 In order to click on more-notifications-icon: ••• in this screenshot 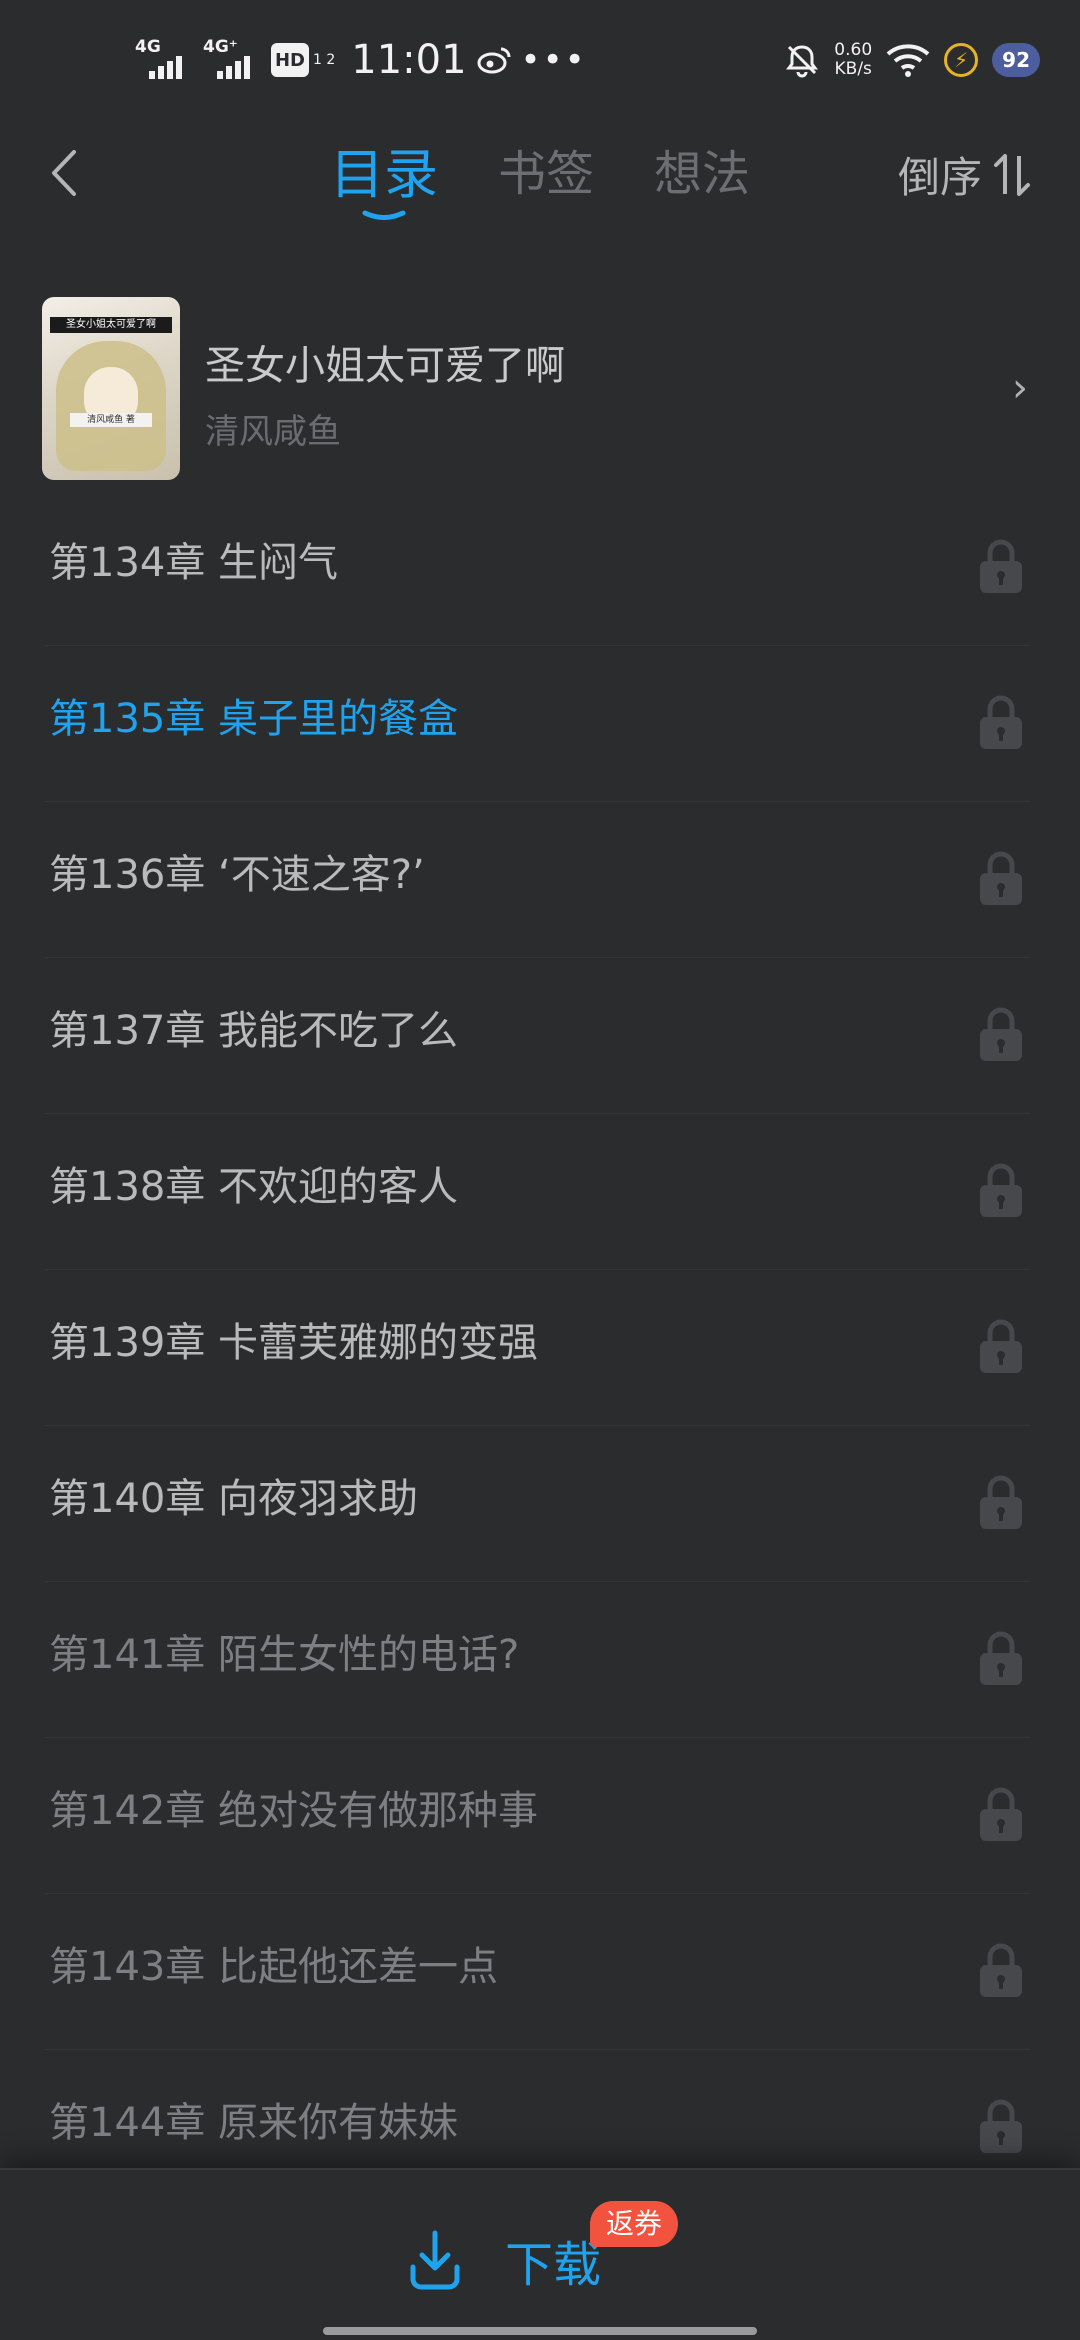, I will do `click(553, 60)`.